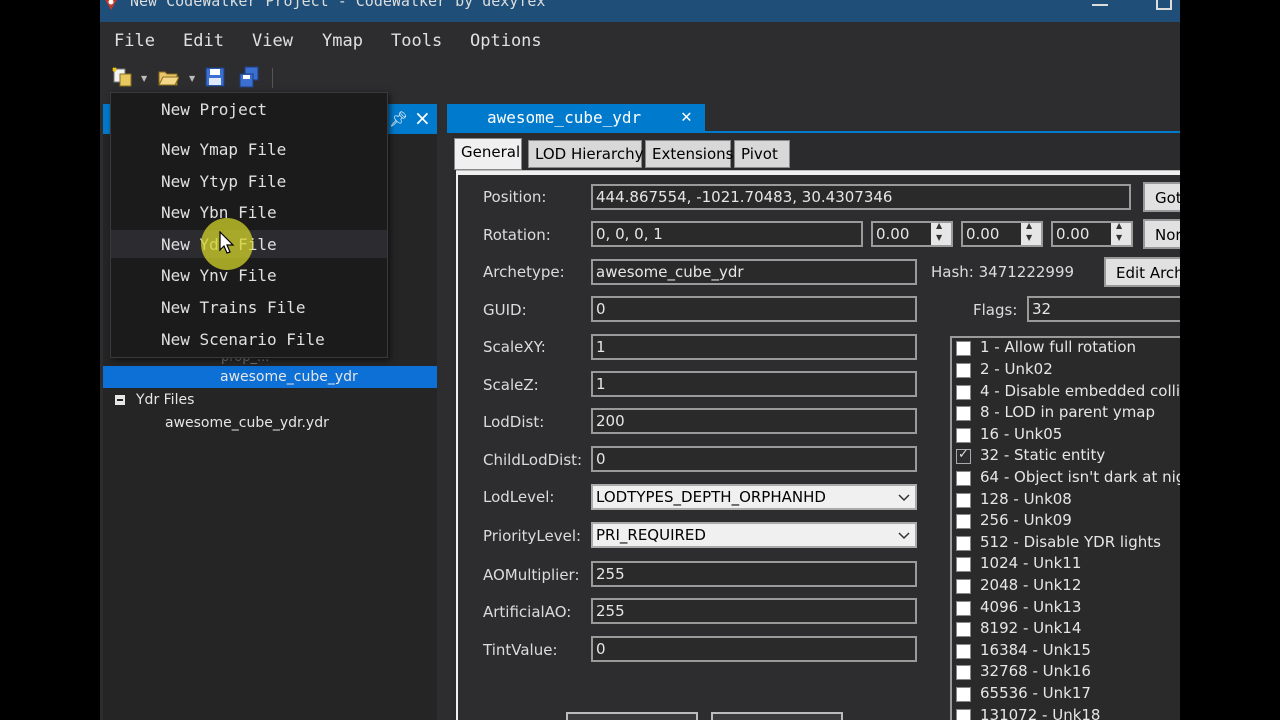 This screenshot has height=720, width=1280. I want to click on codewalker-app-icon, so click(111, 5).